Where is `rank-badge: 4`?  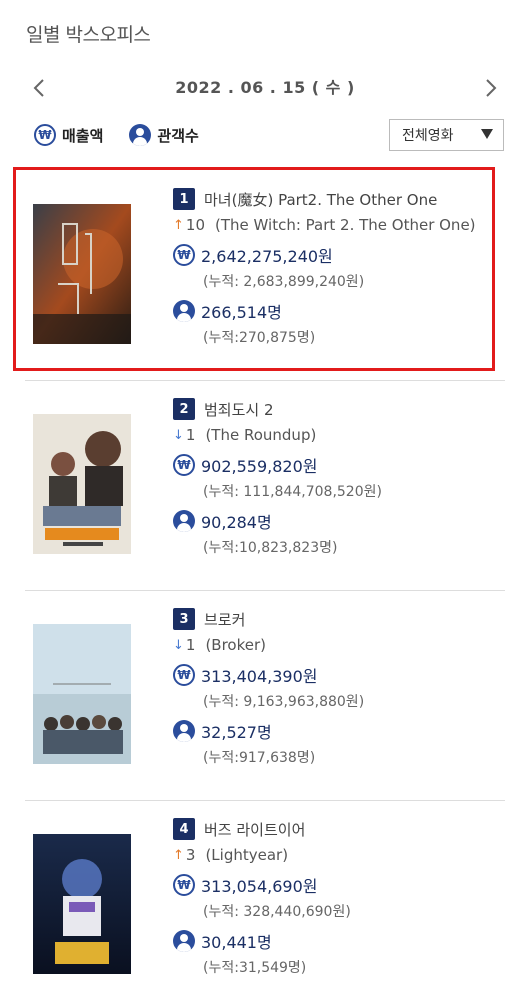
rank-badge: 4 is located at coordinates (184, 829).